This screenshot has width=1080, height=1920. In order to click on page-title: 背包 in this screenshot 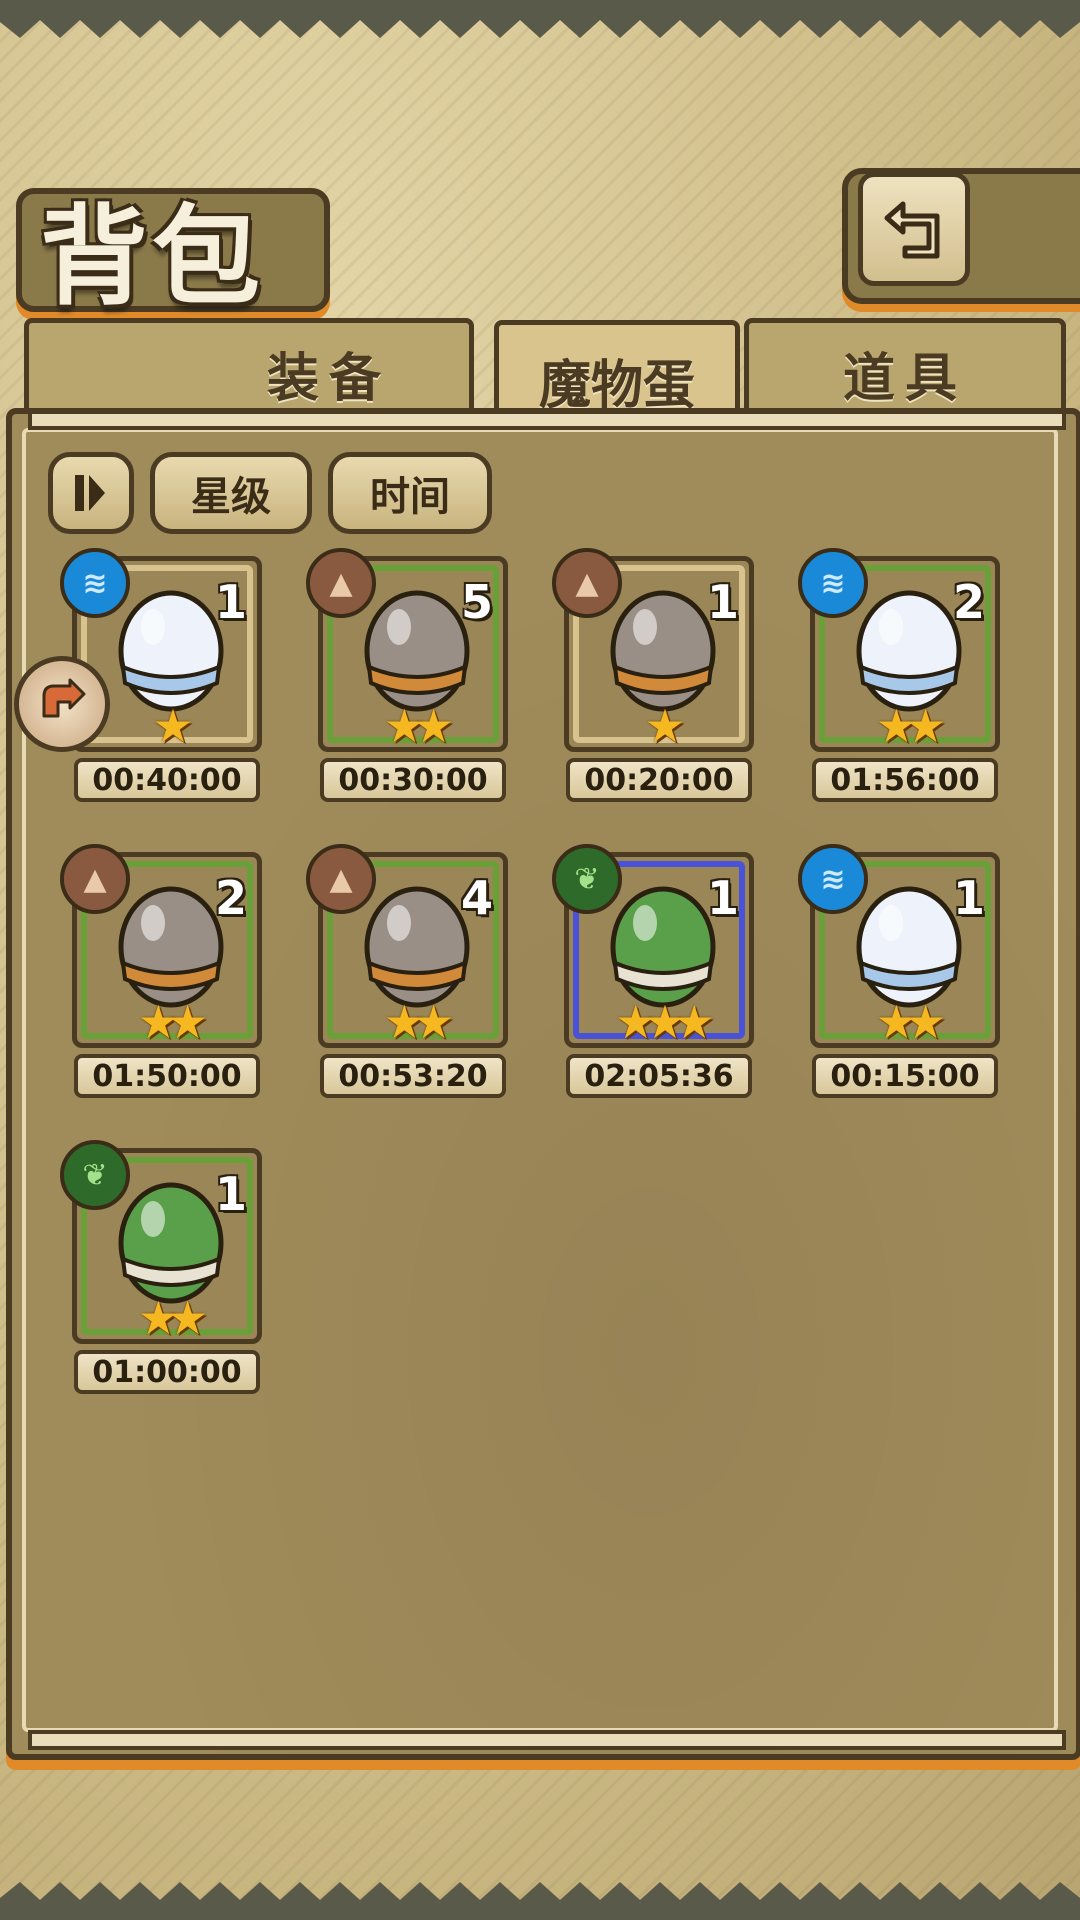, I will do `click(152, 257)`.